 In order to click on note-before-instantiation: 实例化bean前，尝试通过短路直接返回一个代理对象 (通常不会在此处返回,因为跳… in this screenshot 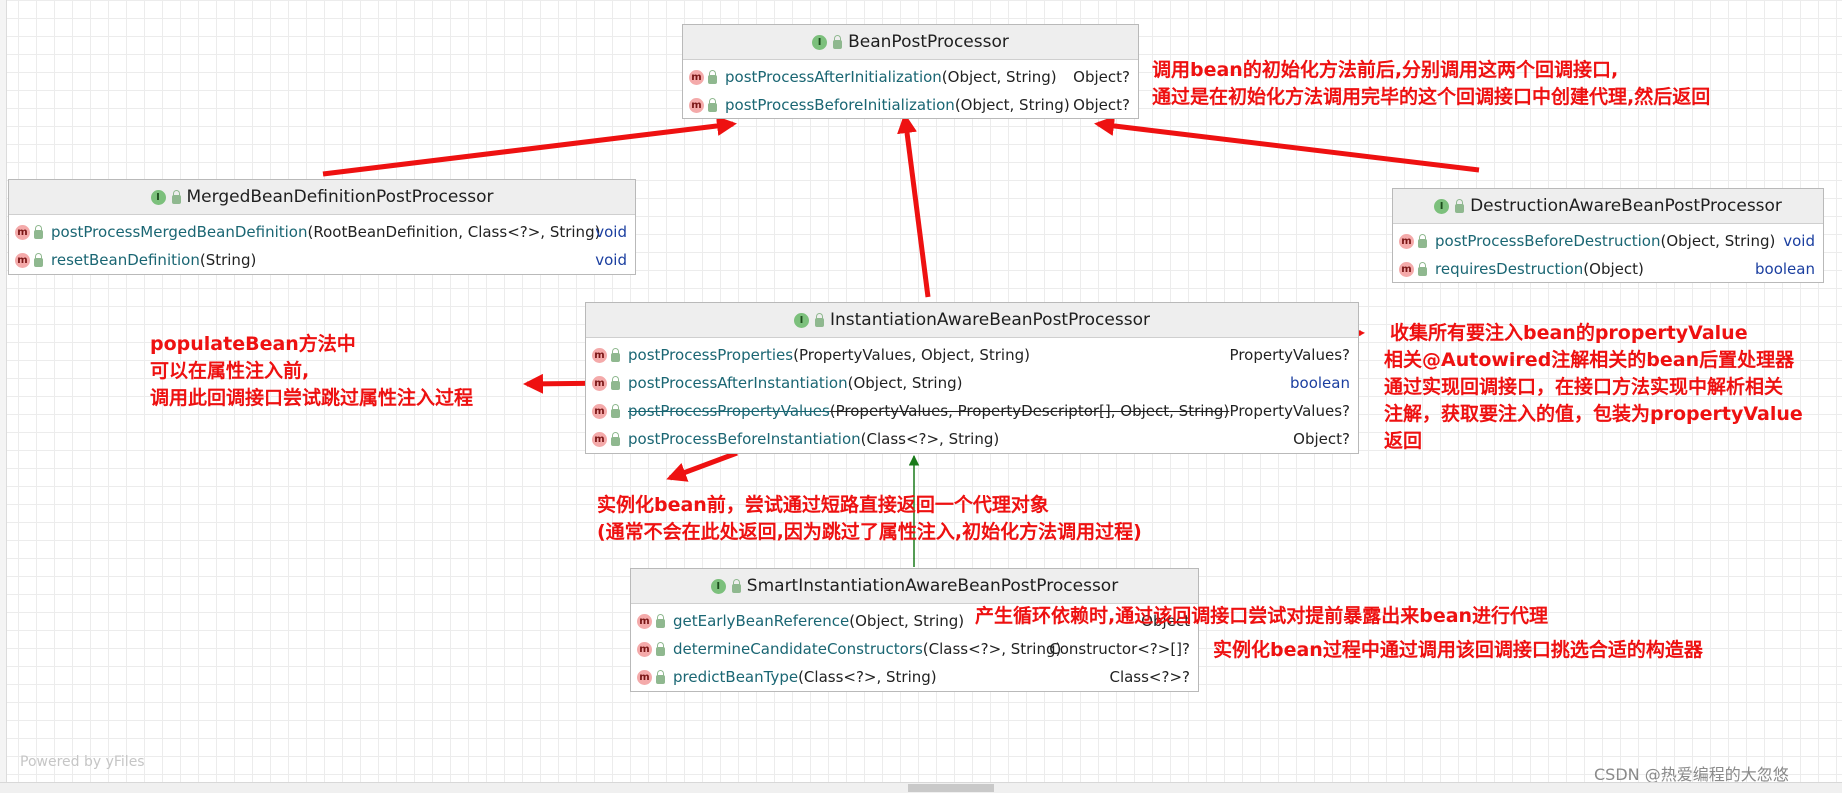, I will do `click(869, 519)`.